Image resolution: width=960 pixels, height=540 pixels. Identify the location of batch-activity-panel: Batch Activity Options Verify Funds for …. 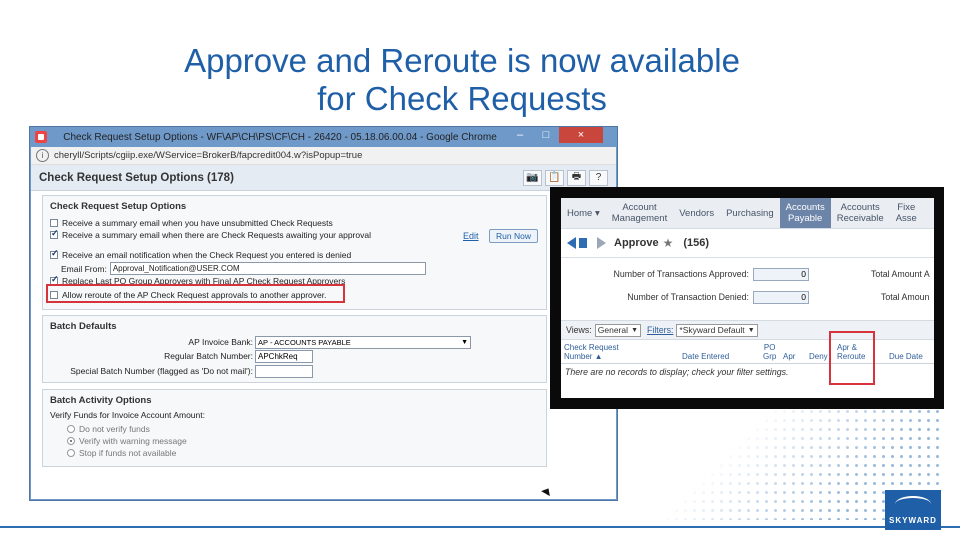
(294, 428).